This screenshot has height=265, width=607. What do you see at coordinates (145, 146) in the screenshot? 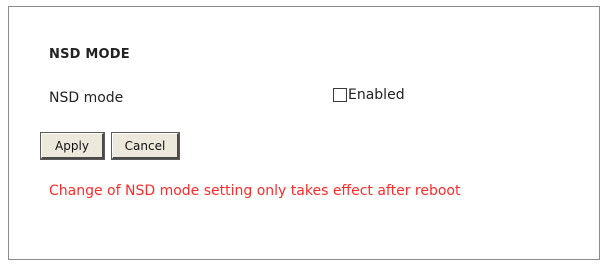
I see `cancel-button: Cancel` at bounding box center [145, 146].